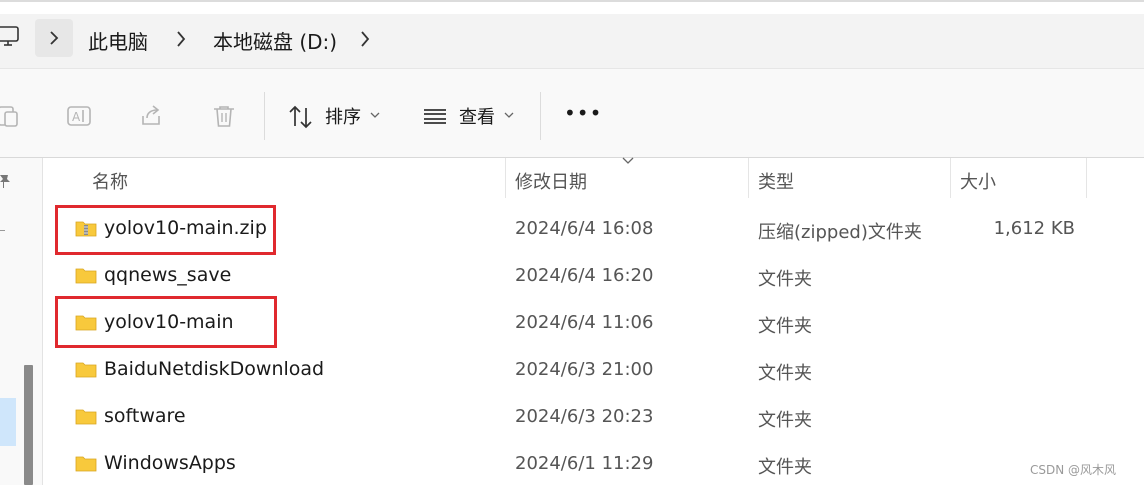  I want to click on file-name: software, so click(145, 416).